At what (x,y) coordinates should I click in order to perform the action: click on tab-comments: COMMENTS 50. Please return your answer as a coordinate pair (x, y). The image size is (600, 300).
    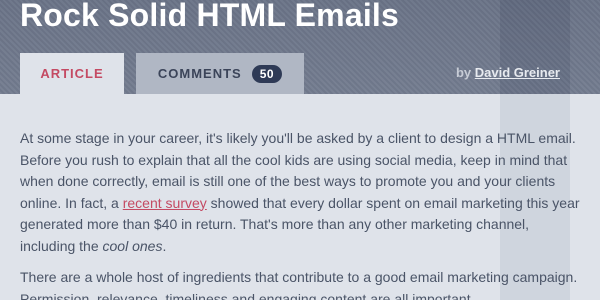
    Looking at the image, I should click on (220, 73).